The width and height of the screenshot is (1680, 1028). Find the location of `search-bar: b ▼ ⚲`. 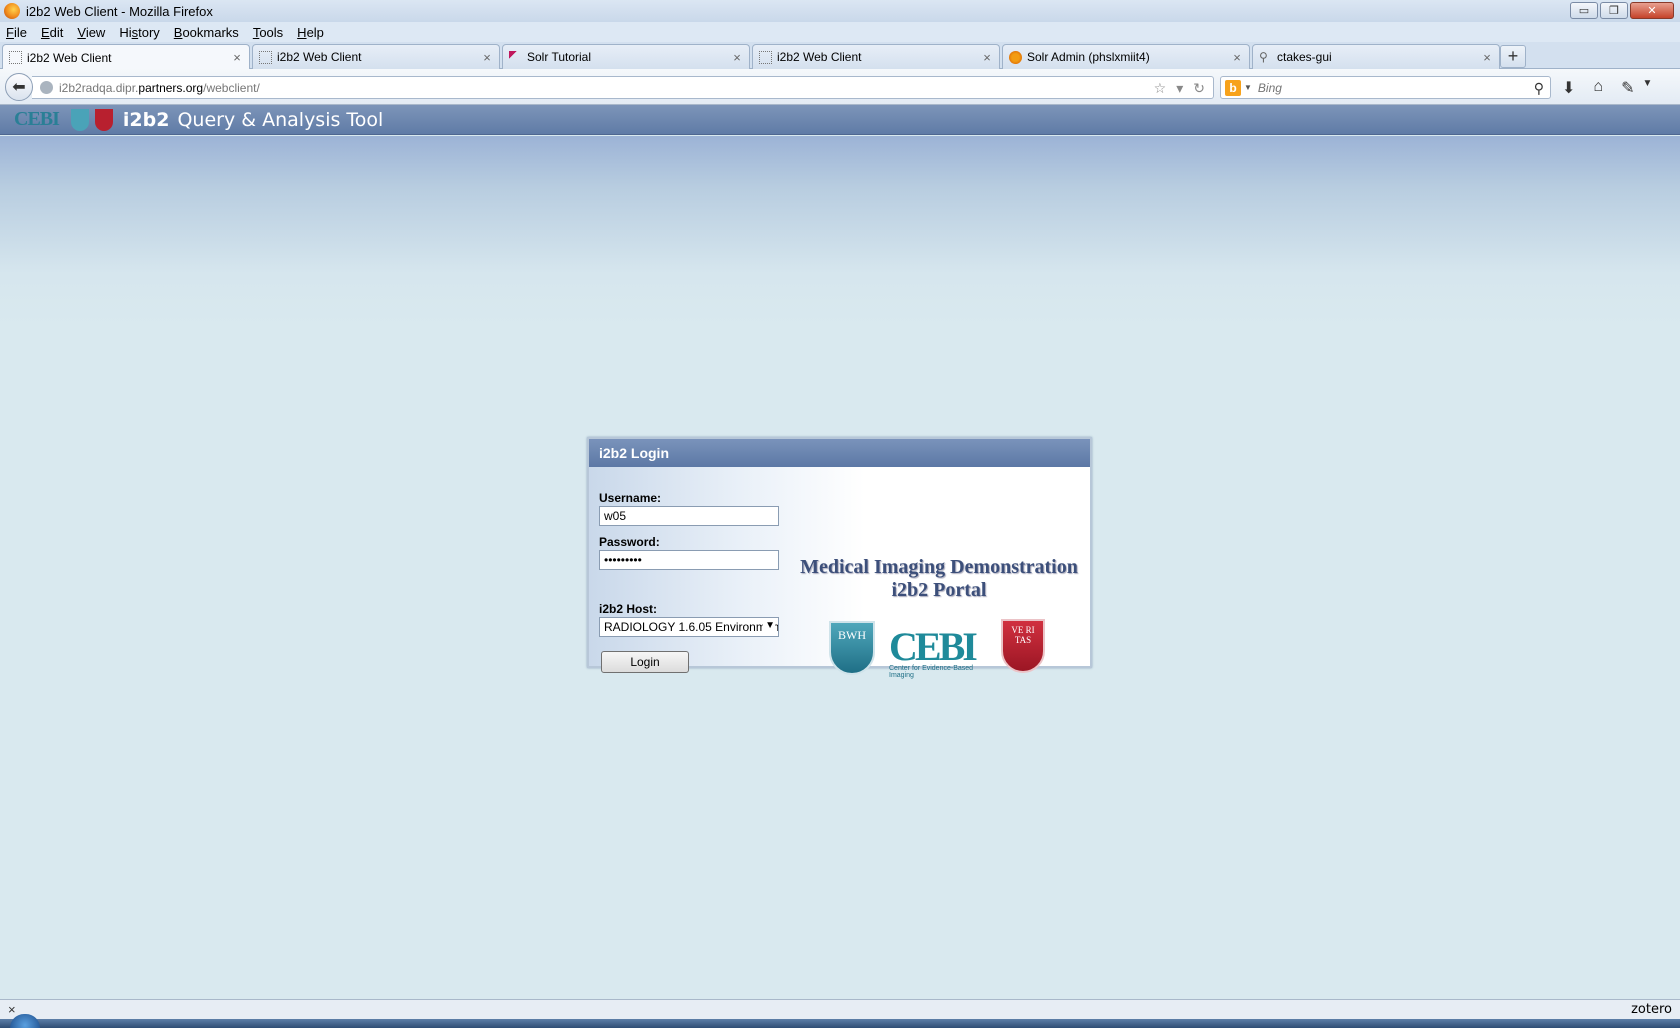

search-bar: b ▼ ⚲ is located at coordinates (1385, 87).